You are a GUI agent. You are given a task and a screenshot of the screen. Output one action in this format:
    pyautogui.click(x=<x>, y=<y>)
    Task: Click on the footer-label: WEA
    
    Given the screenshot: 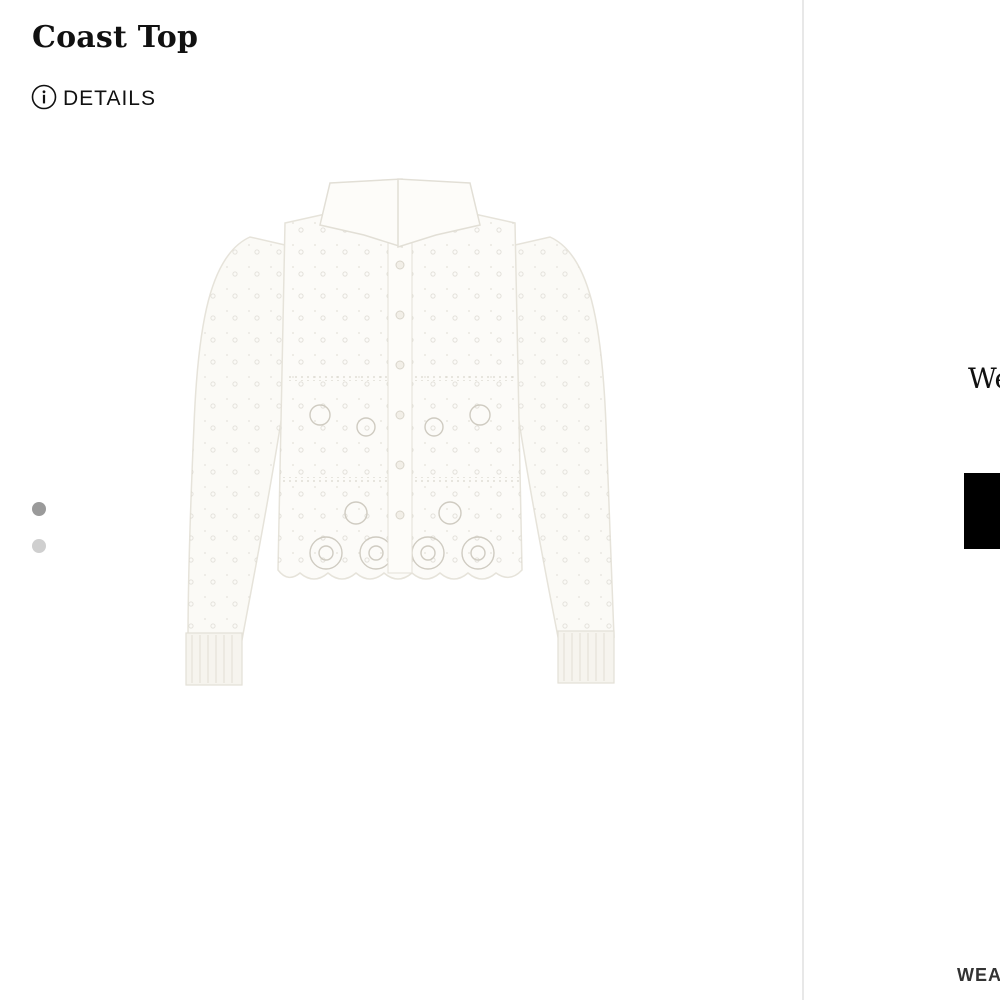 What is the action you would take?
    pyautogui.click(x=978, y=975)
    